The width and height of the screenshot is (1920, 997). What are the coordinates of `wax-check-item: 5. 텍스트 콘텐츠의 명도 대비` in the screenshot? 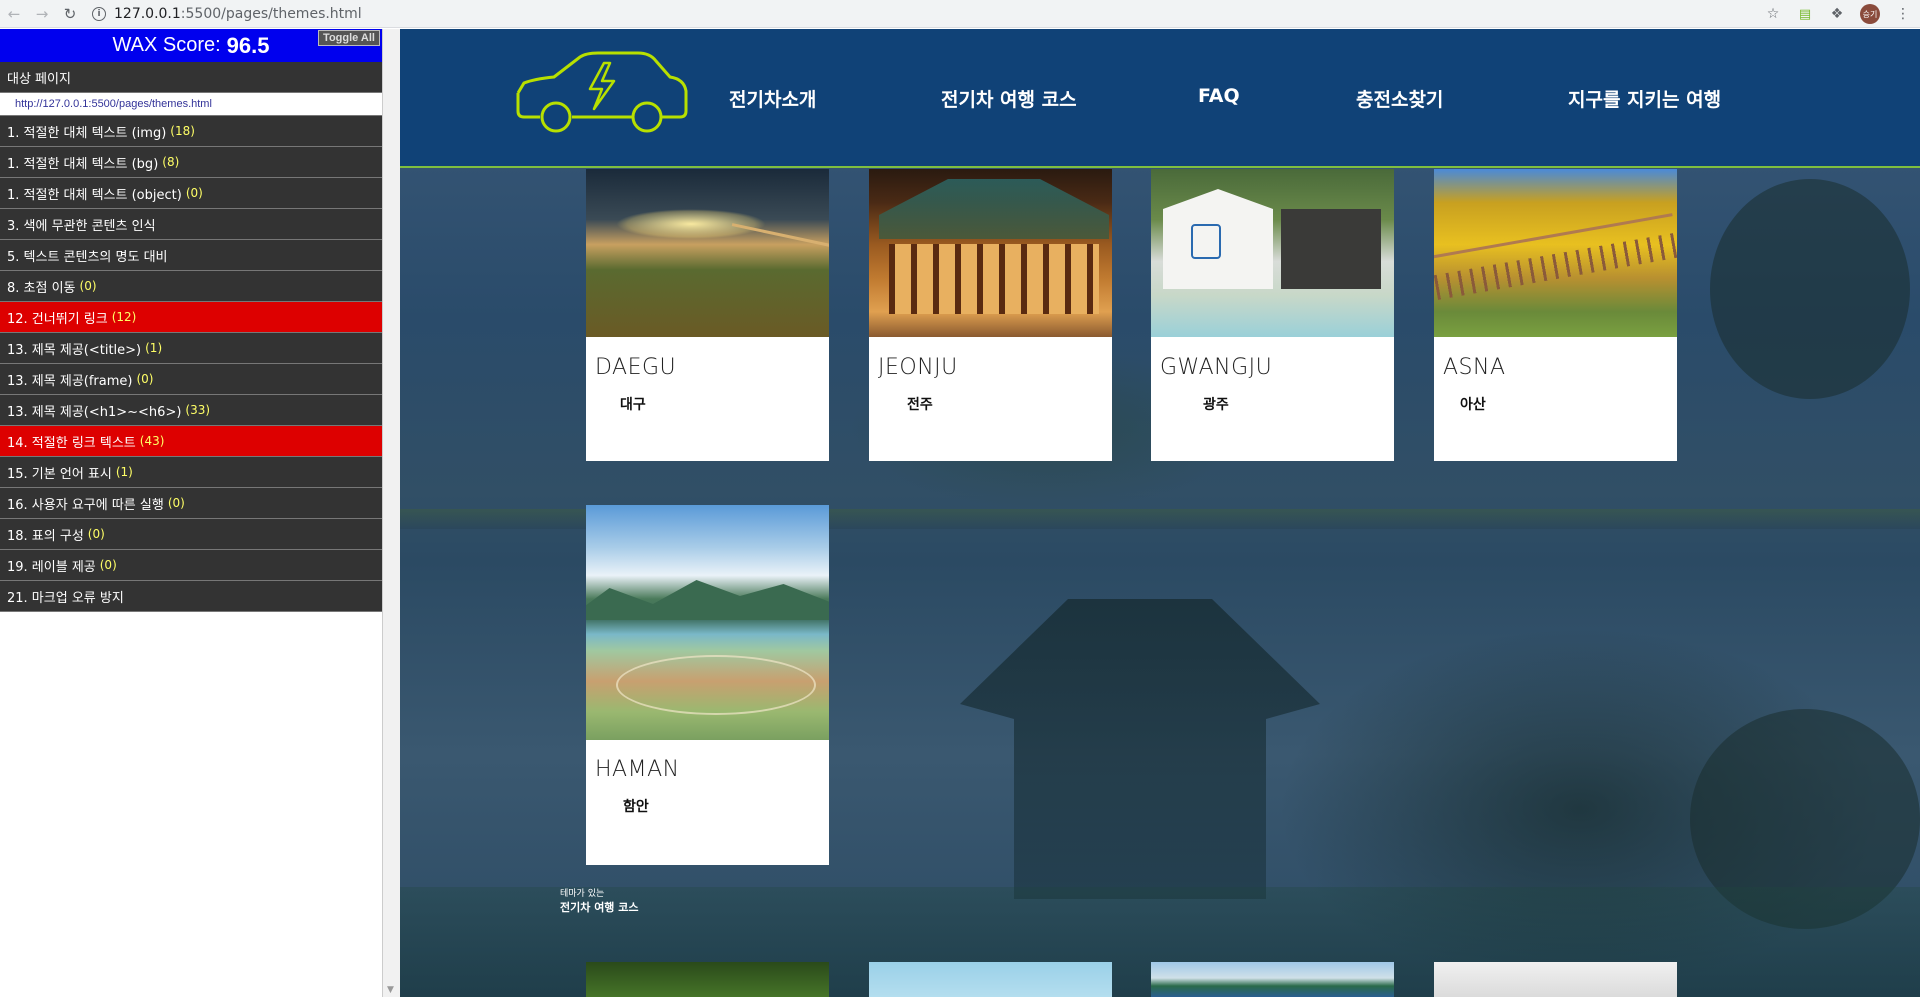 It's located at (191, 255).